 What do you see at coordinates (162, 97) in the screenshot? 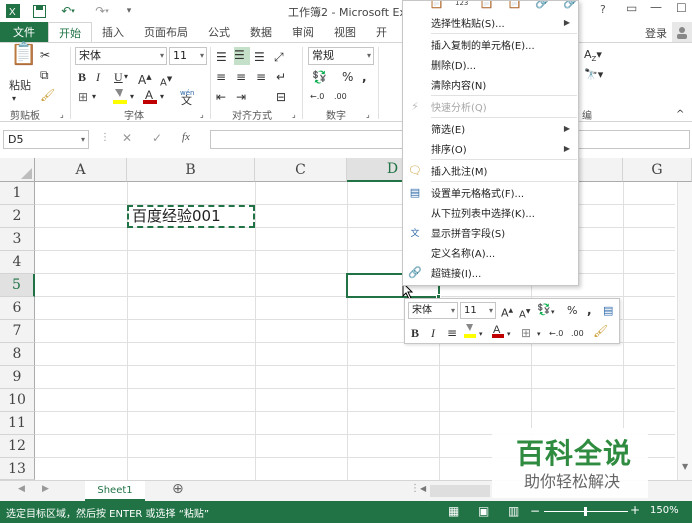
I see `font-color-dropdown-icon: ▾` at bounding box center [162, 97].